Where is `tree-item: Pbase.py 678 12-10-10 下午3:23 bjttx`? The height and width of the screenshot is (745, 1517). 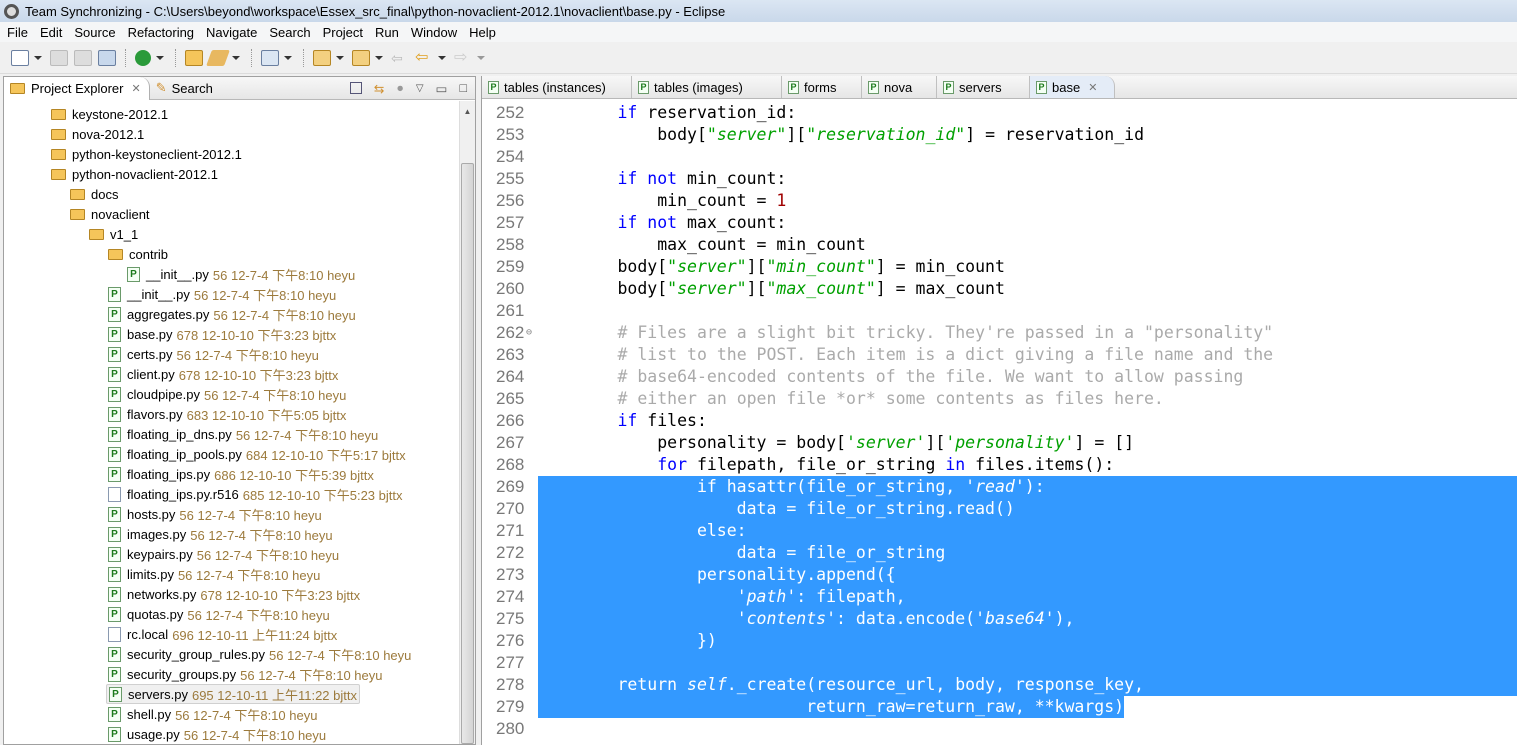 tree-item: Pbase.py 678 12-10-10 下午3:23 bjttx is located at coordinates (222, 334).